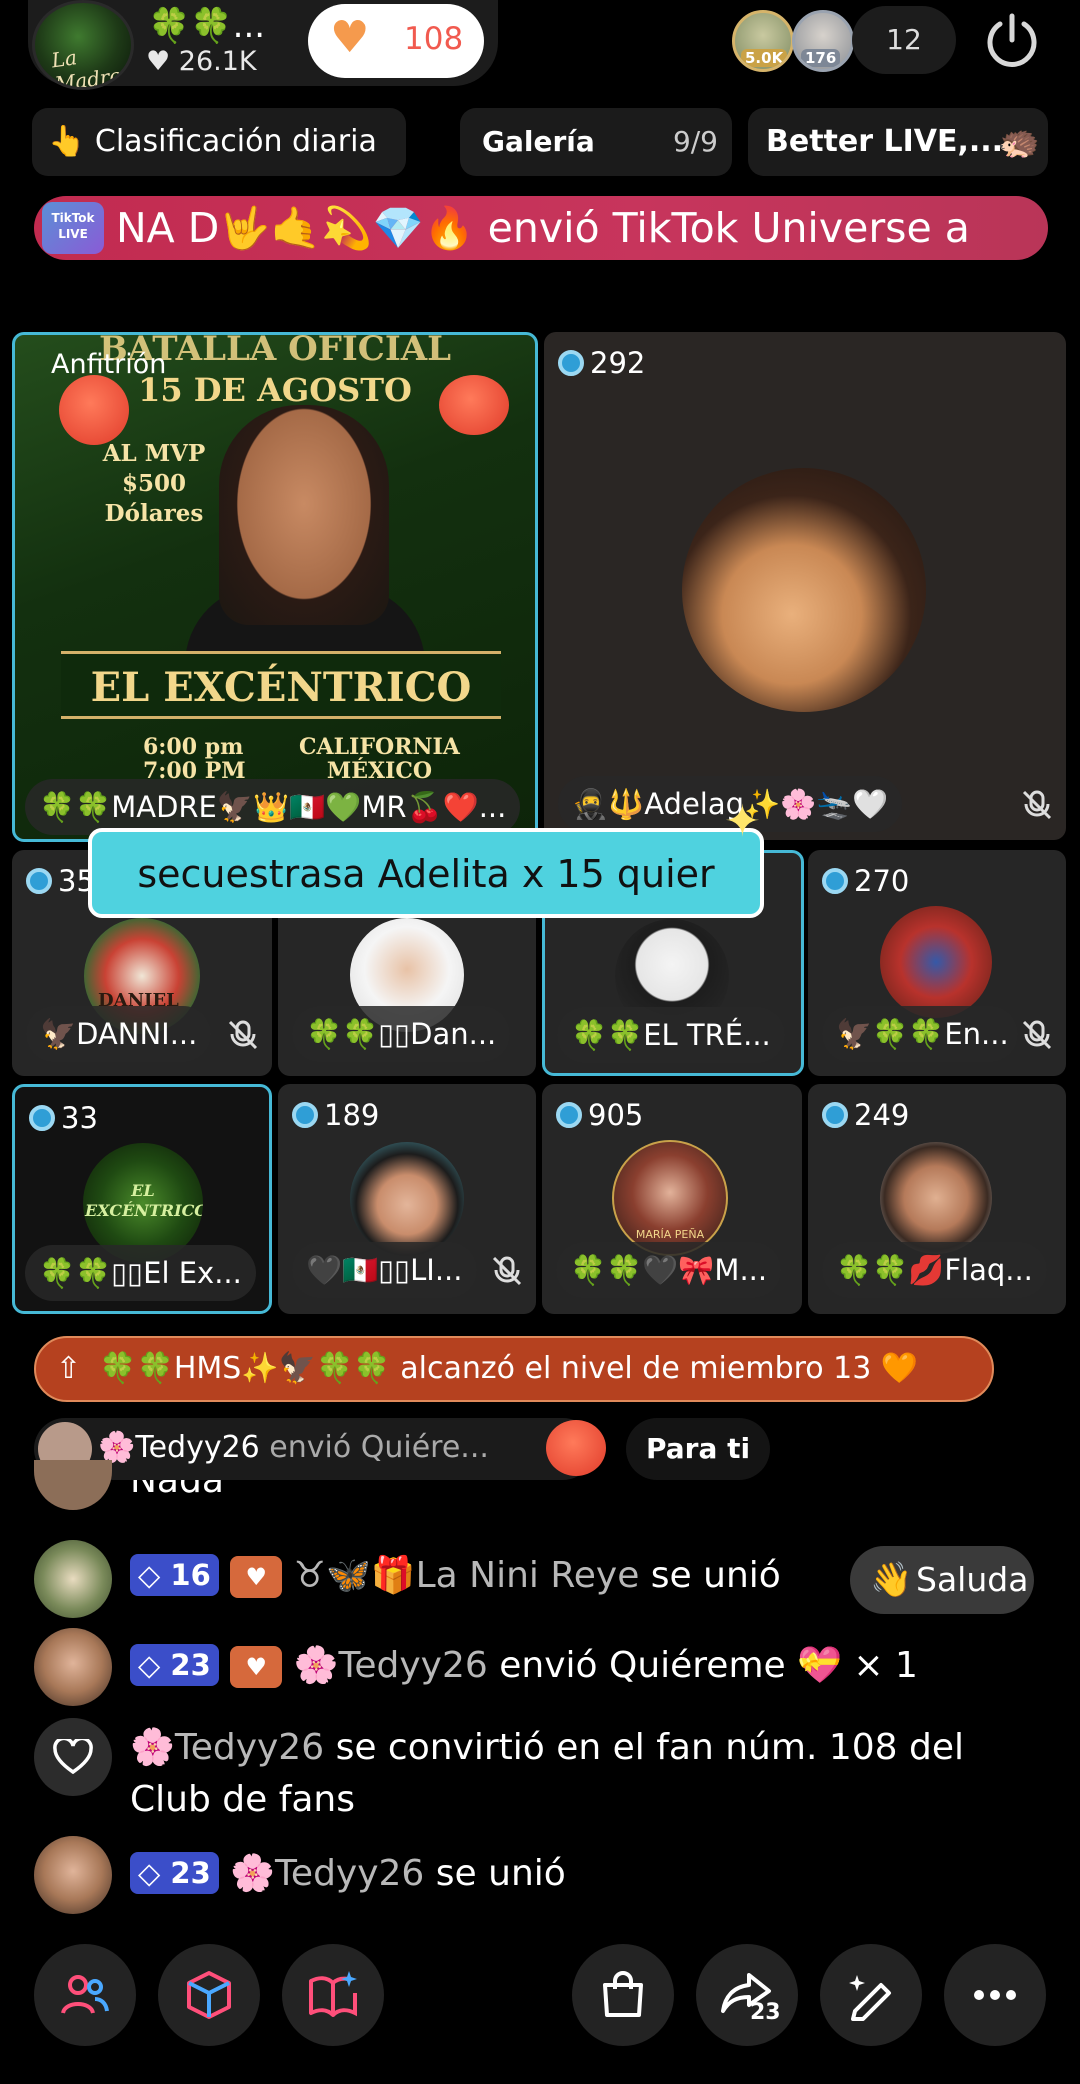 The width and height of the screenshot is (1080, 2084). I want to click on guest-score: 189, so click(335, 1115).